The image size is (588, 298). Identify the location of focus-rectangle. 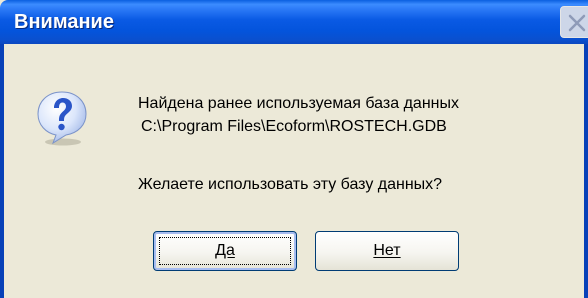
(225, 251).